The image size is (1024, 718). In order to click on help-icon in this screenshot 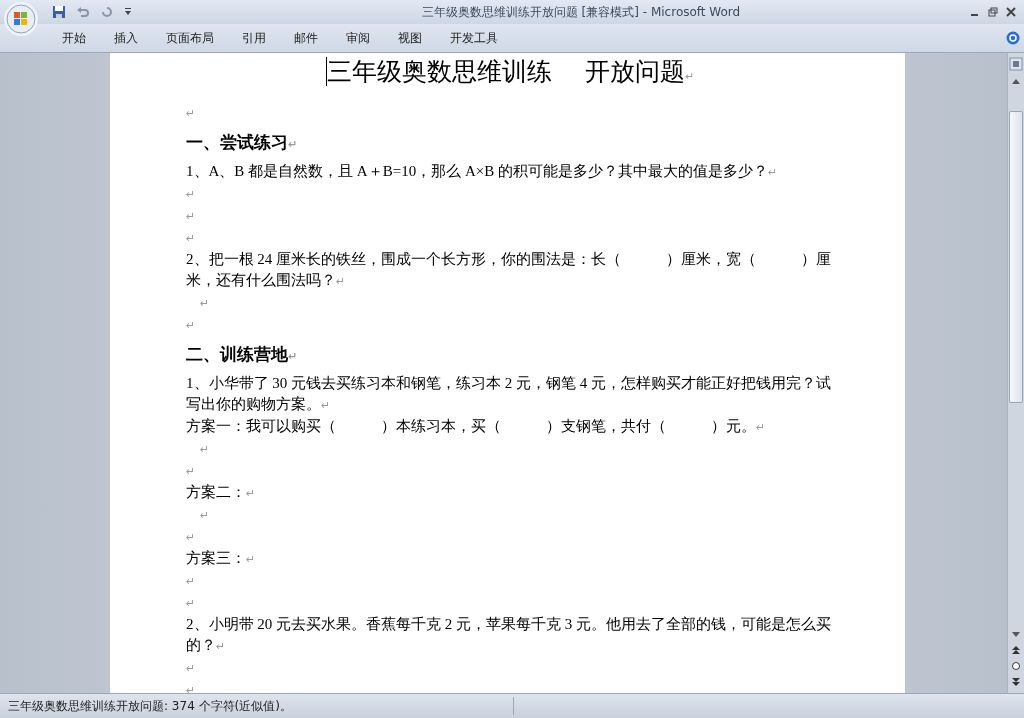, I will do `click(1013, 38)`.